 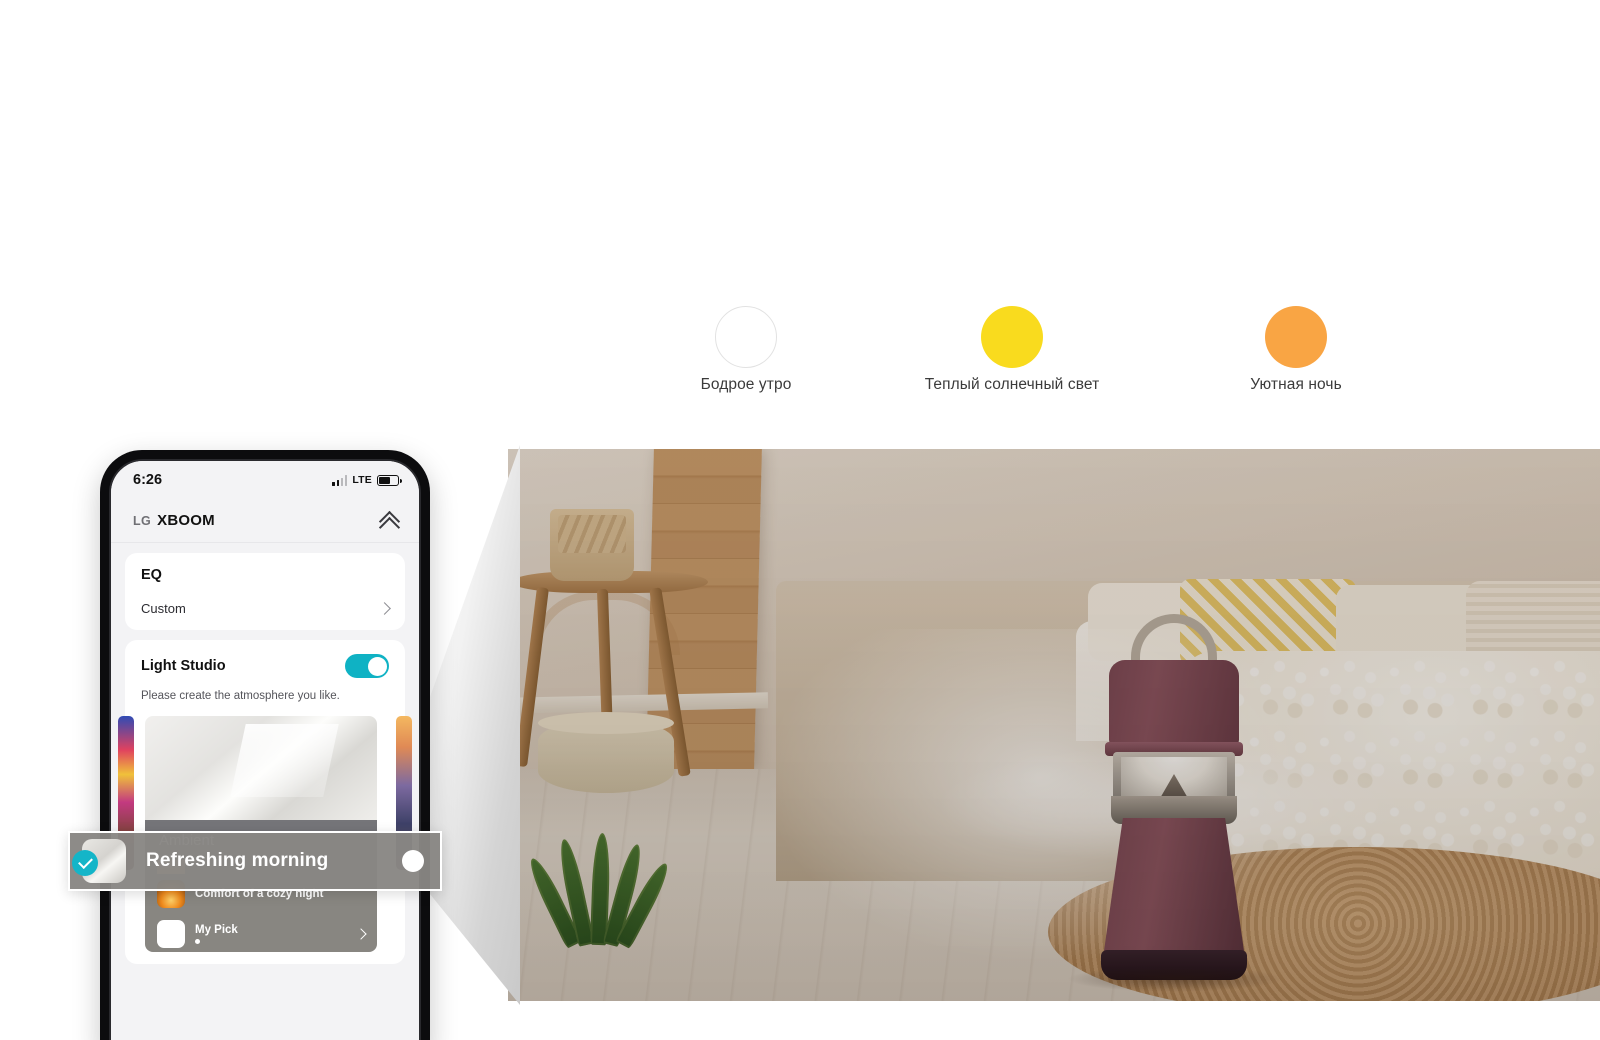 I want to click on list-item-label: My Pick, so click(x=216, y=934).